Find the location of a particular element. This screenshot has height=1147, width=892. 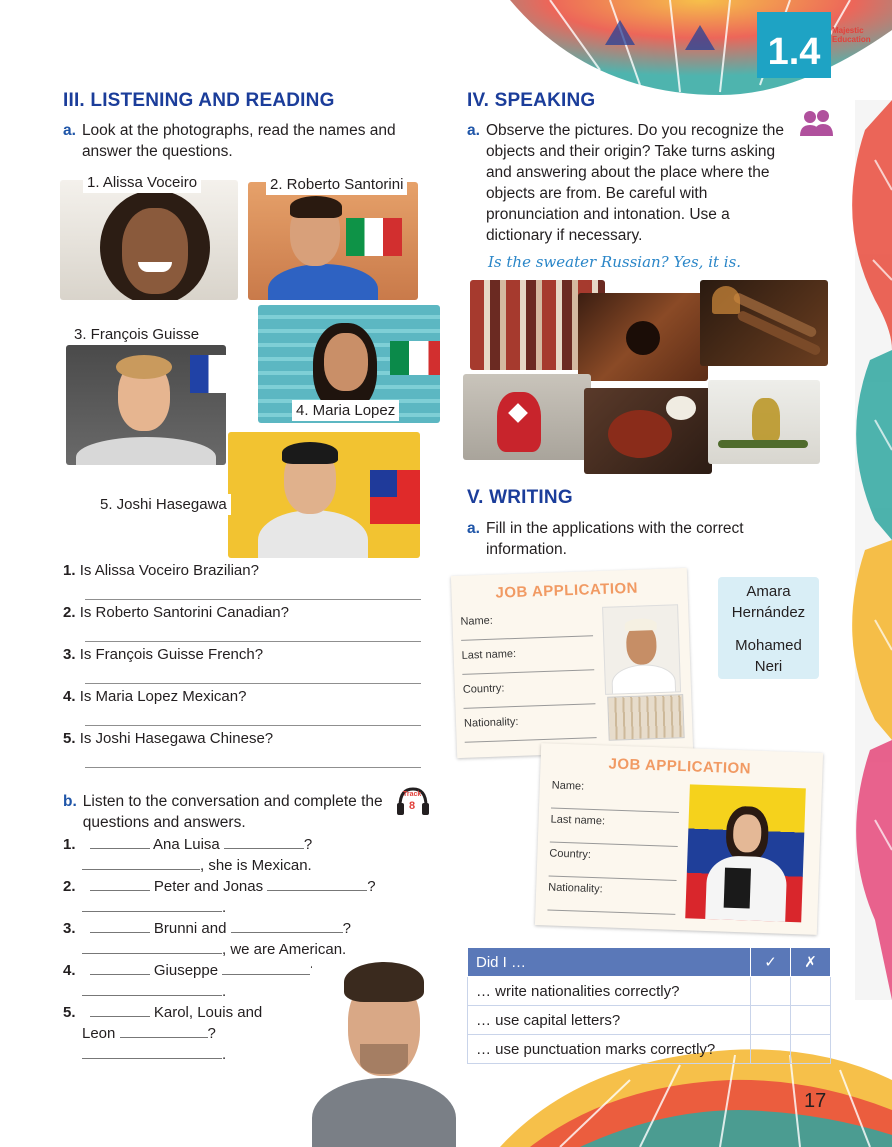

item-number: 5. is located at coordinates (69, 1012).